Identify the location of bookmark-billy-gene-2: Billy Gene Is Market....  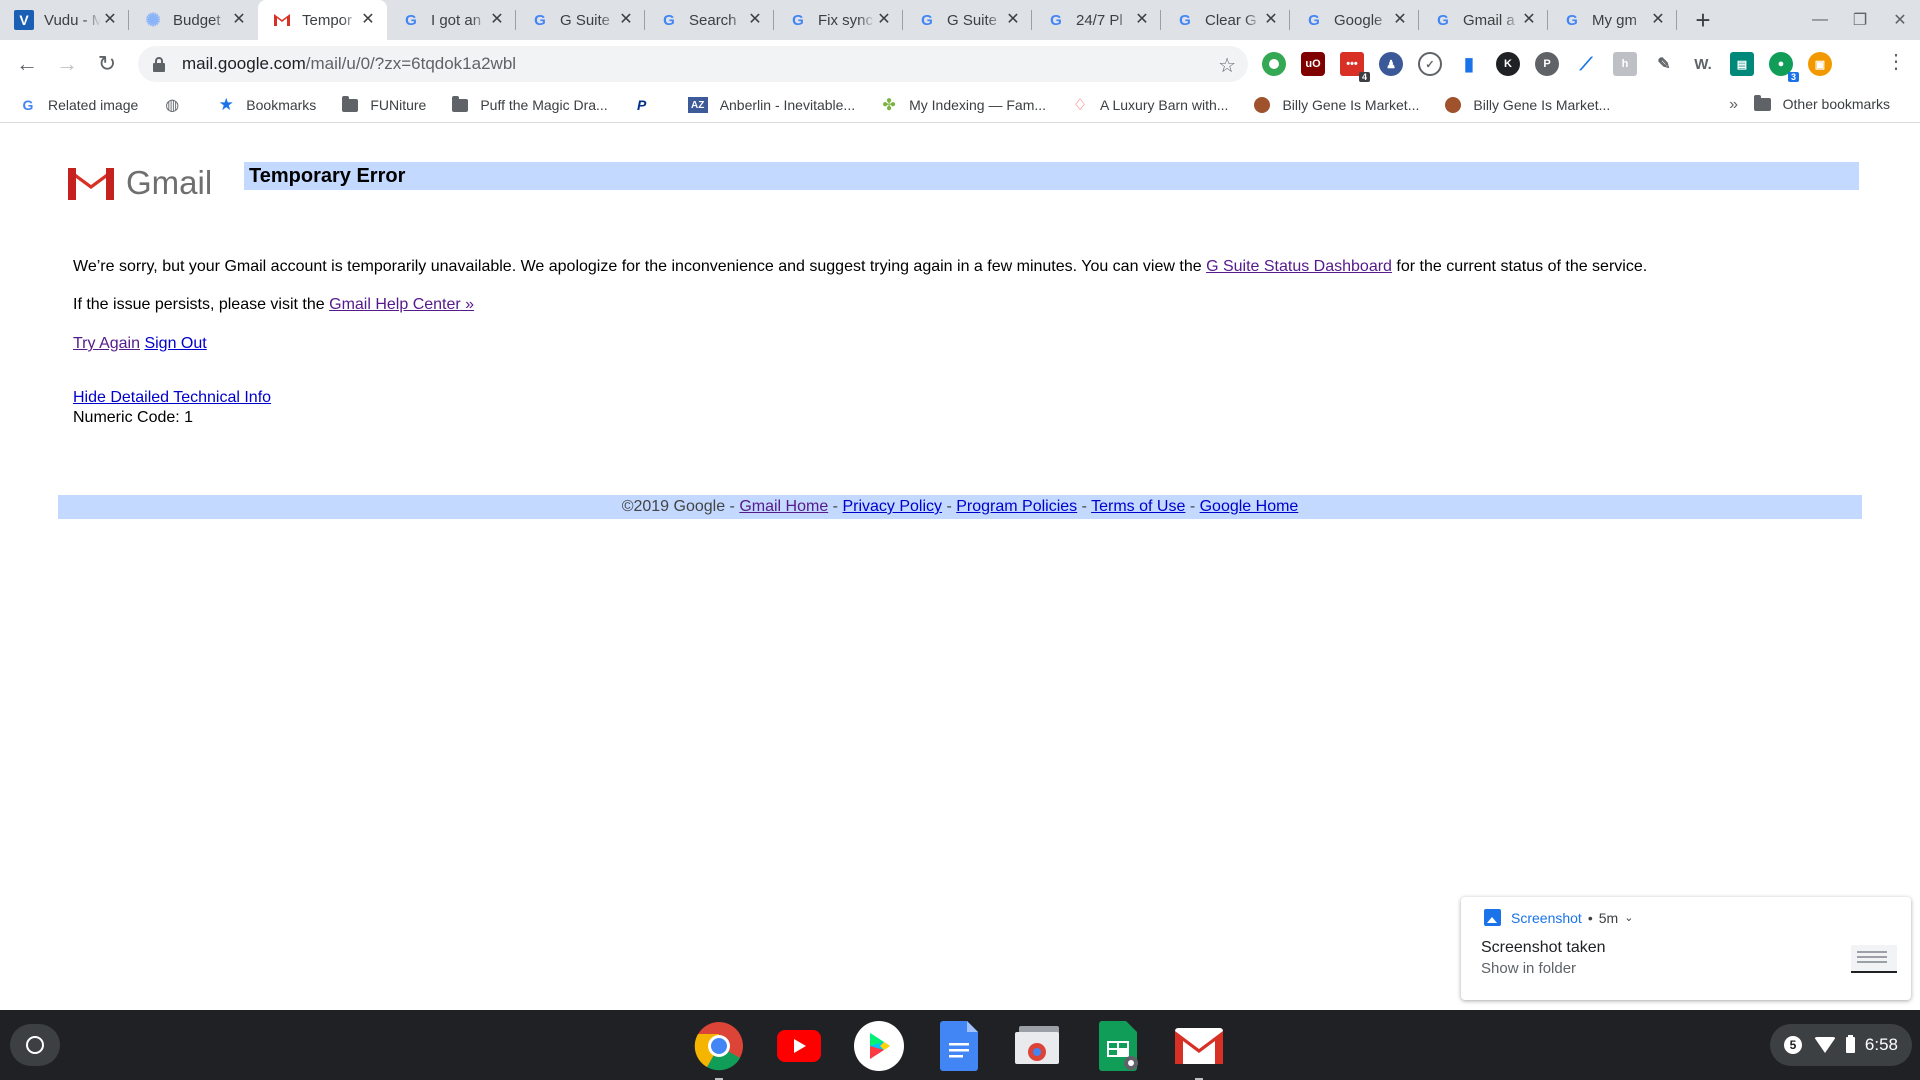
(1527, 105).